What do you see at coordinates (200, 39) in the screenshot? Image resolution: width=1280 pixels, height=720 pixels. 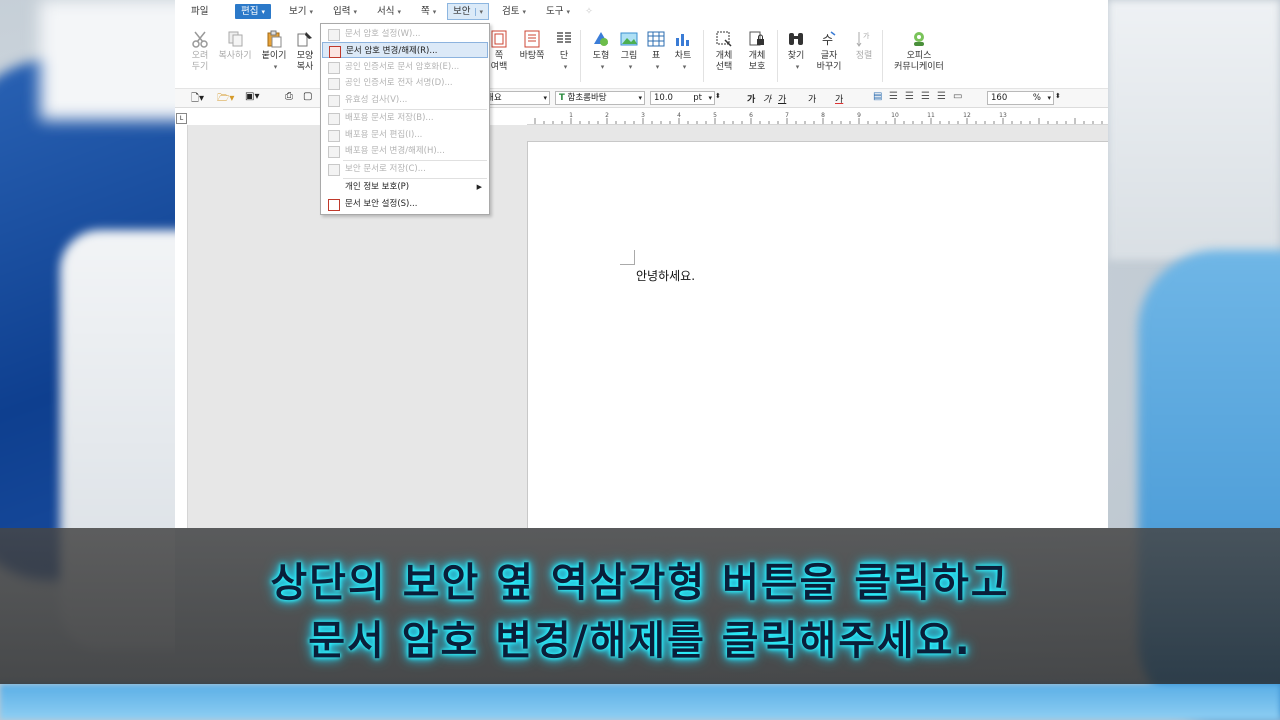 I see `scissors-icon` at bounding box center [200, 39].